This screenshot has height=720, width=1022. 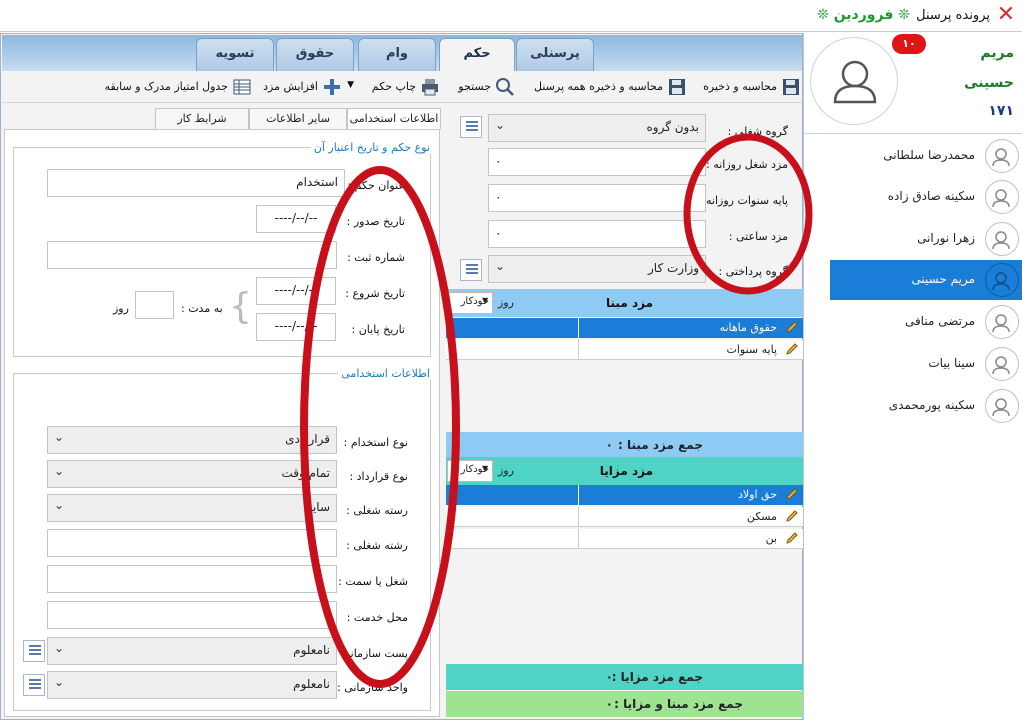 What do you see at coordinates (192, 255) in the screenshot?
I see `reg-number-field` at bounding box center [192, 255].